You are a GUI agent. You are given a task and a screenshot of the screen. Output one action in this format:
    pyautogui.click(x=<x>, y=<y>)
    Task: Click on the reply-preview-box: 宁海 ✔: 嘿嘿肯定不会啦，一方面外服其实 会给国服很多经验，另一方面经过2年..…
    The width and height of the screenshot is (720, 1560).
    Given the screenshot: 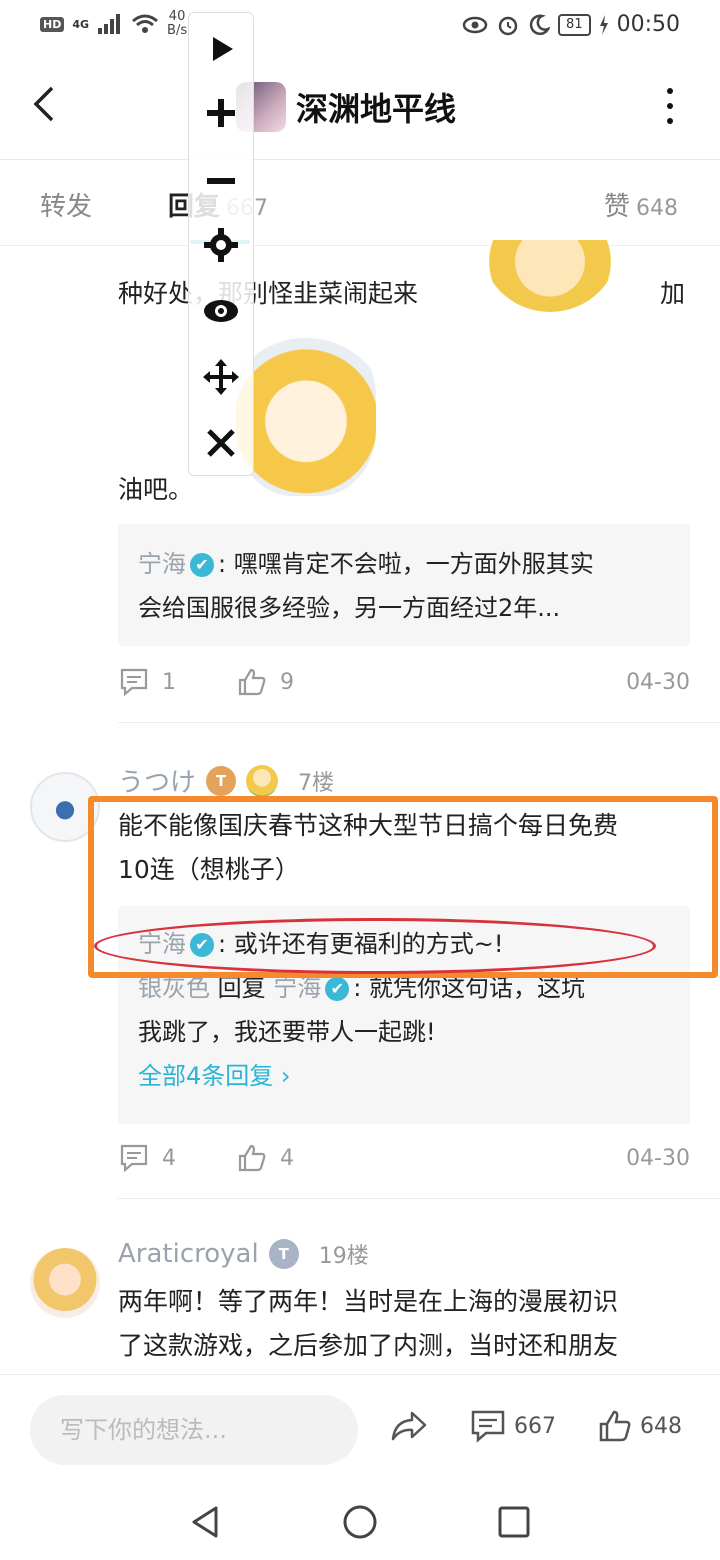 What is the action you would take?
    pyautogui.click(x=404, y=585)
    